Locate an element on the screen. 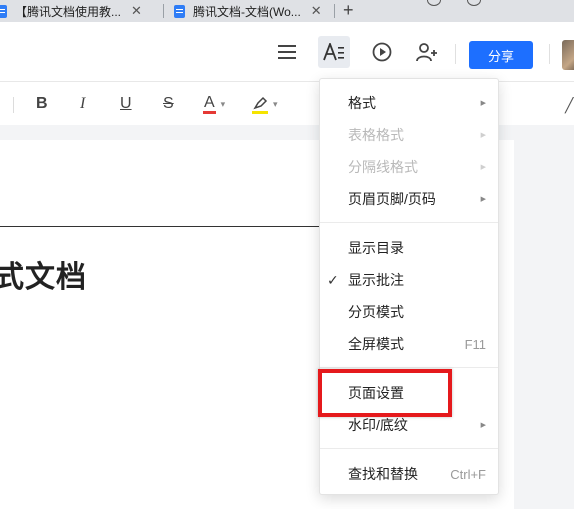 The width and height of the screenshot is (574, 509). share-button: 分享 is located at coordinates (501, 55).